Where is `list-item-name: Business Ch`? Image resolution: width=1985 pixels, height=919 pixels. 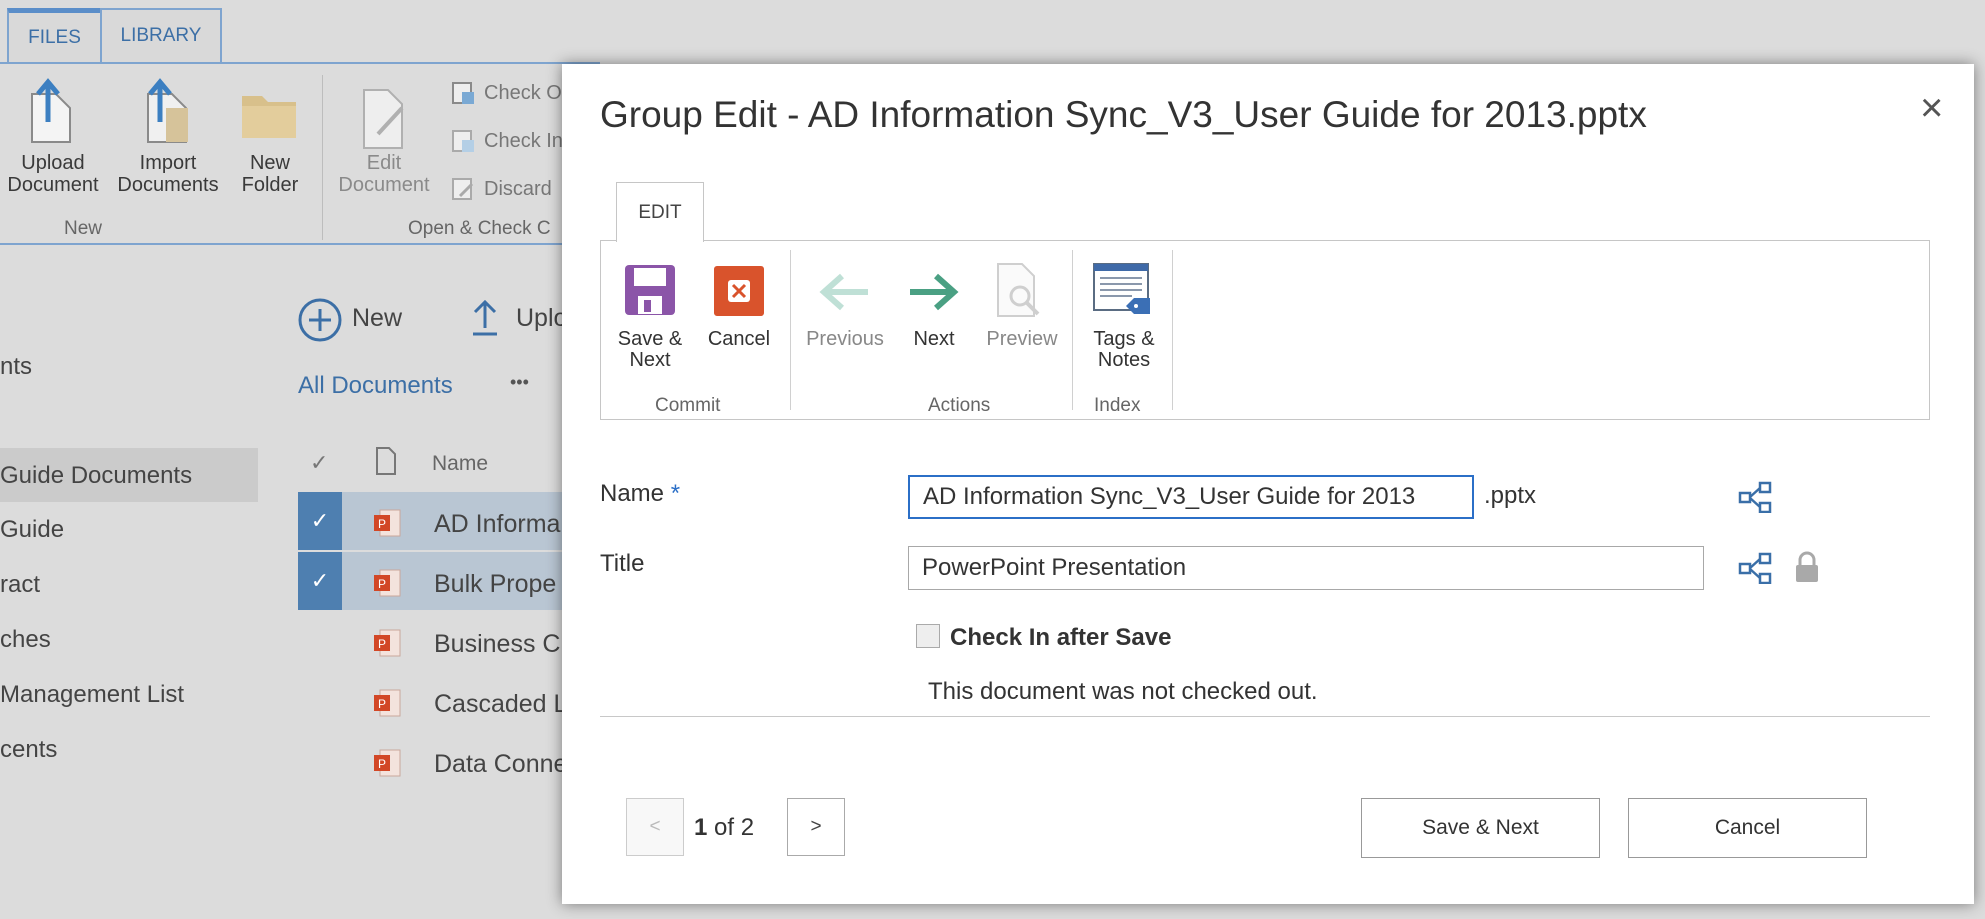
list-item-name: Business Ch is located at coordinates (504, 644).